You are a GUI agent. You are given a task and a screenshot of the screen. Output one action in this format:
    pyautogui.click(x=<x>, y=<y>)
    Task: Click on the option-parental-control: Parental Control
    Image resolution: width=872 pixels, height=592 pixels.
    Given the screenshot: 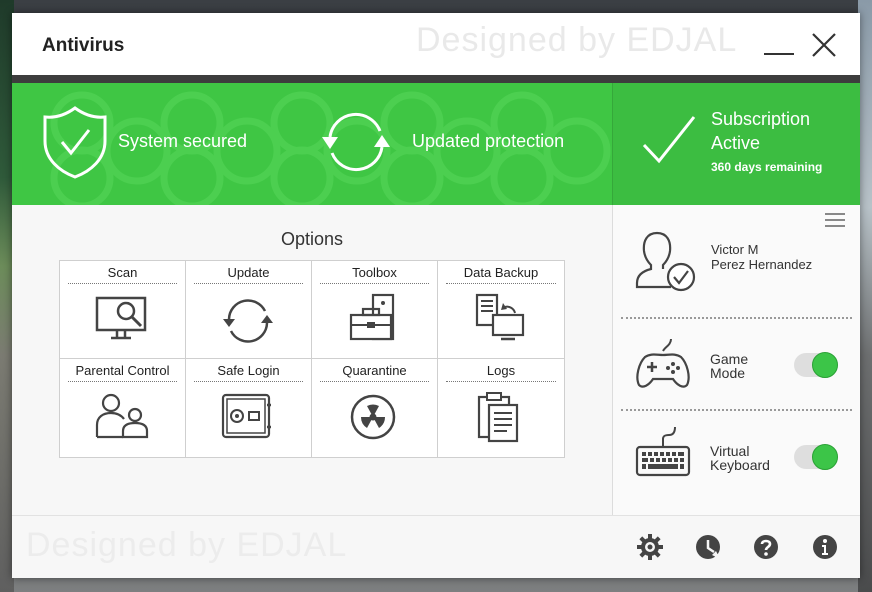 What is the action you would take?
    pyautogui.click(x=123, y=408)
    